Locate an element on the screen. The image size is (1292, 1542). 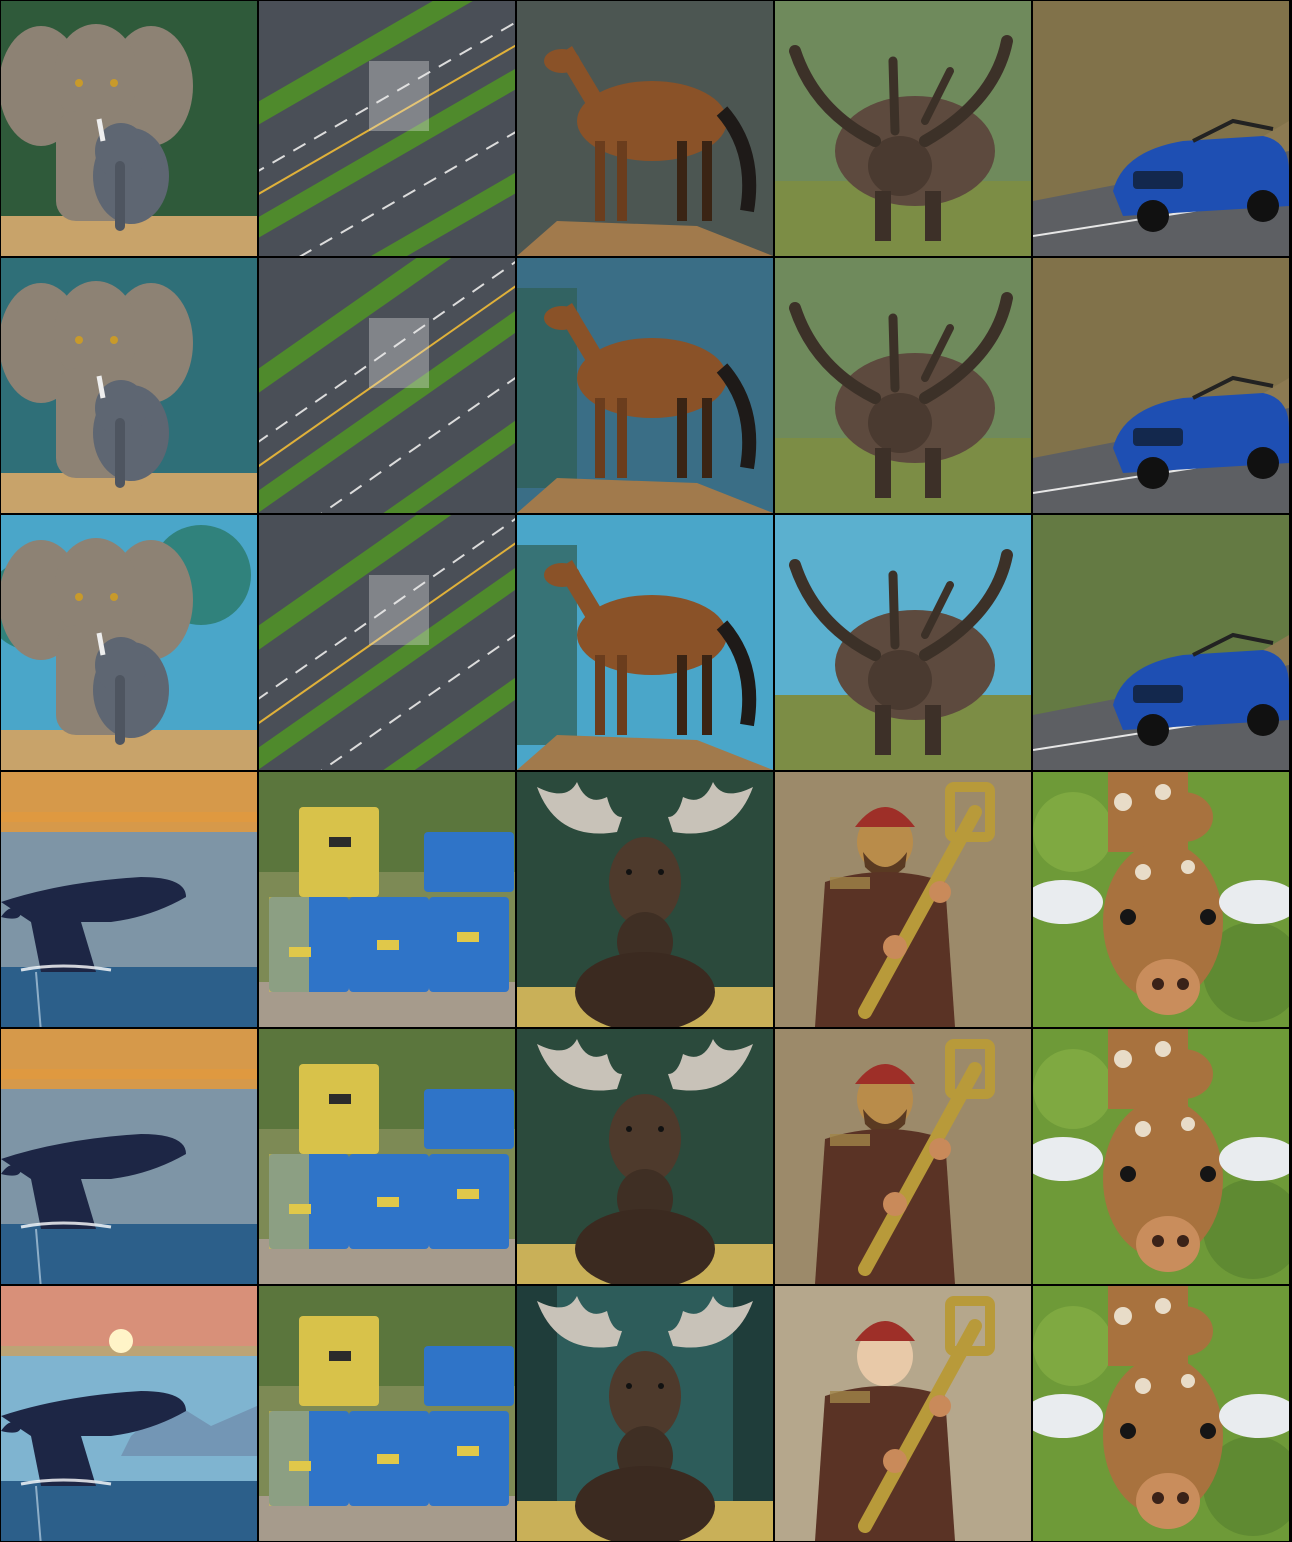
tile-man-with-tool-anime is located at coordinates (903, 1413).